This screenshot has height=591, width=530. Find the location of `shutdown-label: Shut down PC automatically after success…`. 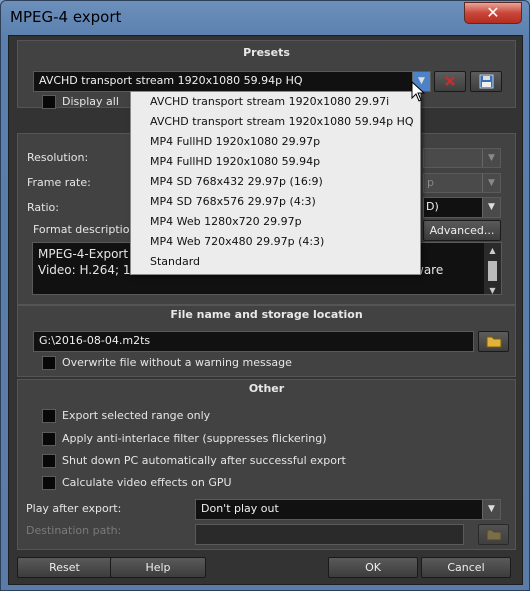

shutdown-label: Shut down PC automatically after success… is located at coordinates (204, 460).